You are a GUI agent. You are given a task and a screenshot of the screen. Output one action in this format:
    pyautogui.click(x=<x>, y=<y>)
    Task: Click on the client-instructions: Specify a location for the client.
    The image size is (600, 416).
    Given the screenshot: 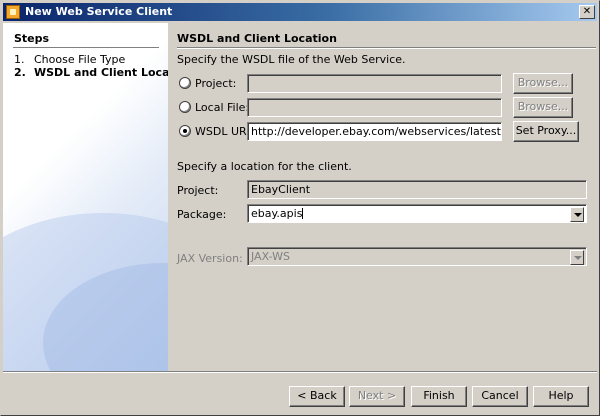 What is the action you would take?
    pyautogui.click(x=264, y=166)
    